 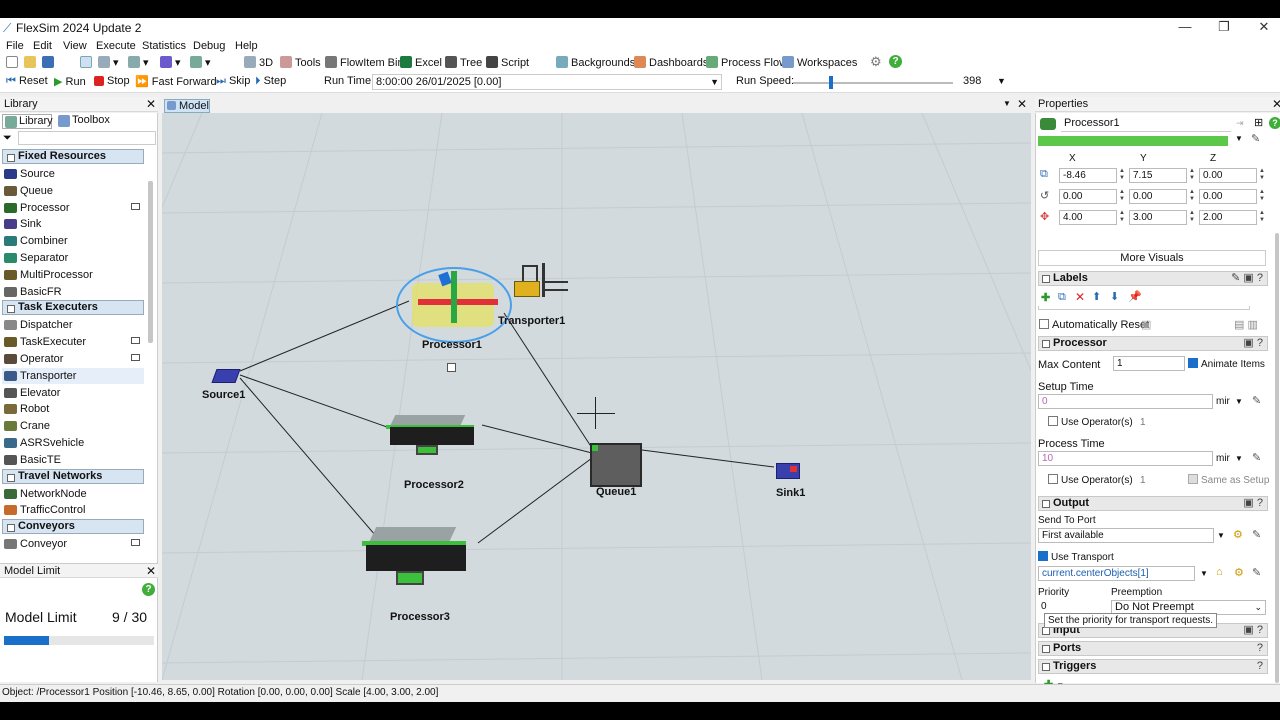 I want to click on process-time-dropdown-icon: ▼, so click(x=1239, y=458).